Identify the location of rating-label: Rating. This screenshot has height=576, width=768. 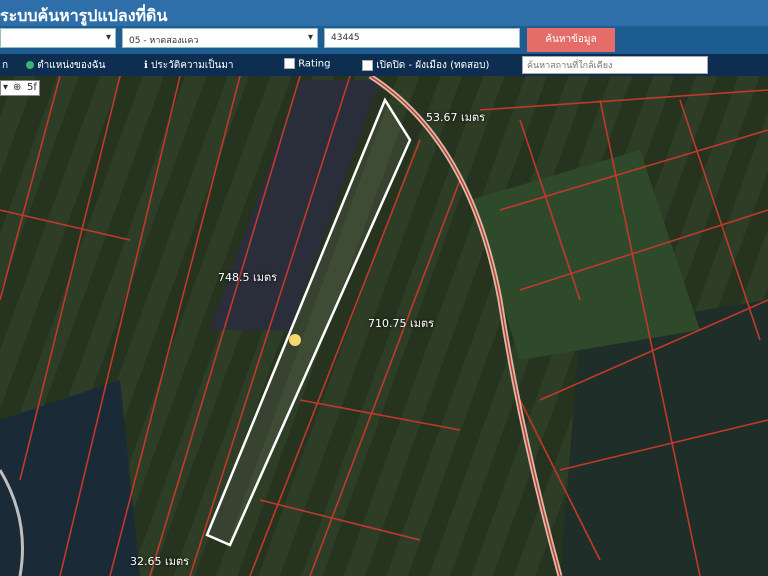
(314, 64).